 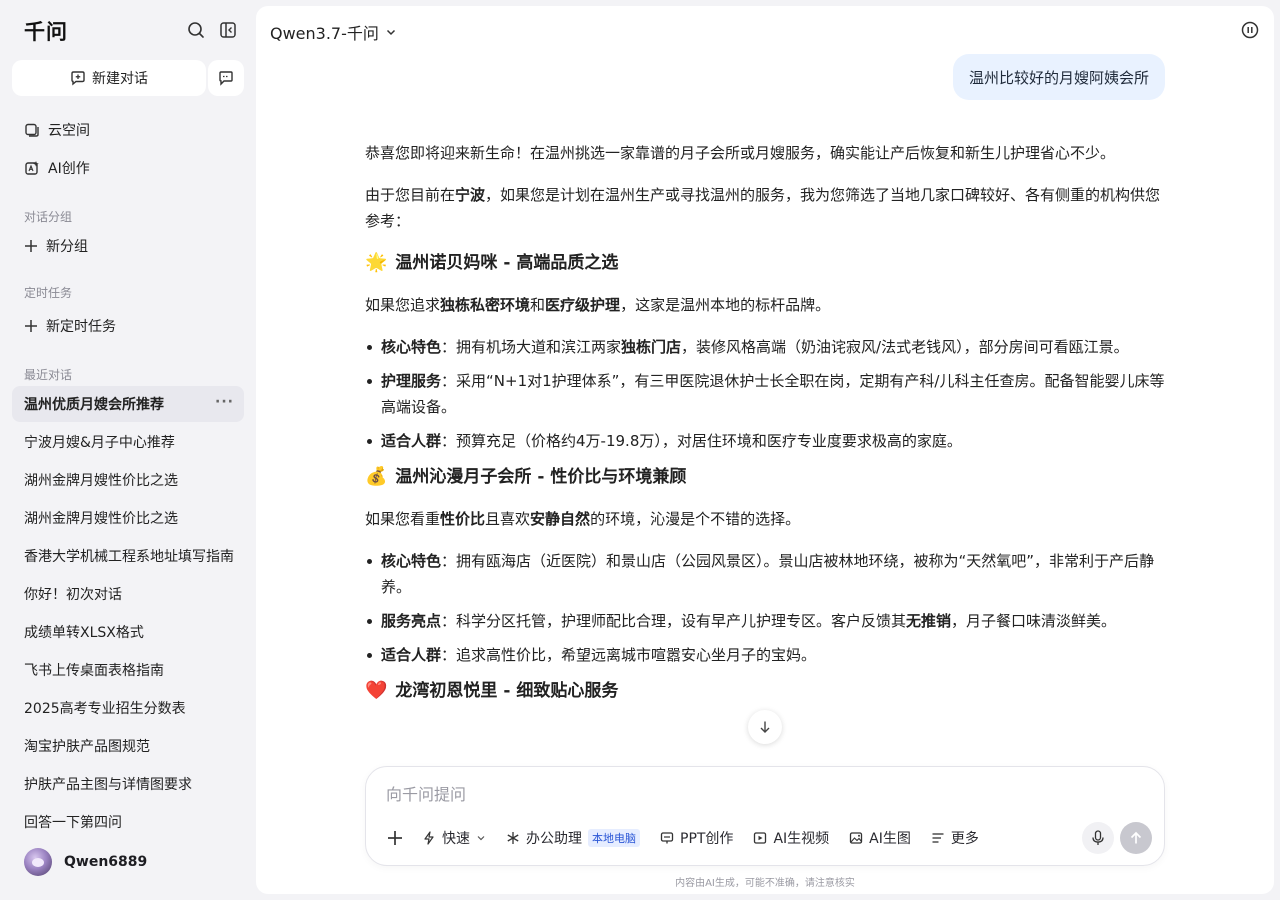 I want to click on cloud-space-icon, so click(x=32, y=130).